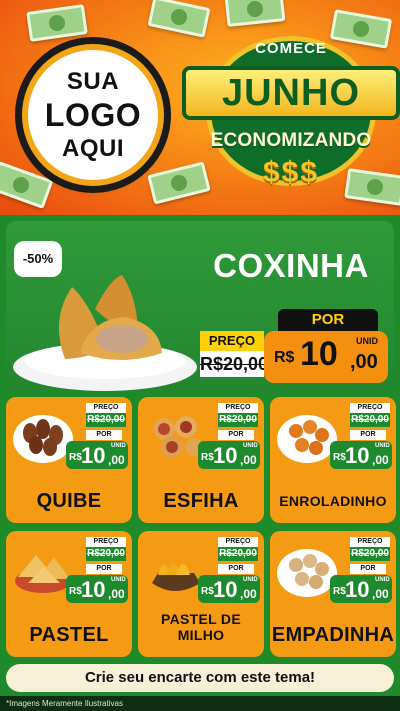  What do you see at coordinates (69, 501) in the screenshot?
I see `product-name: QUIBE` at bounding box center [69, 501].